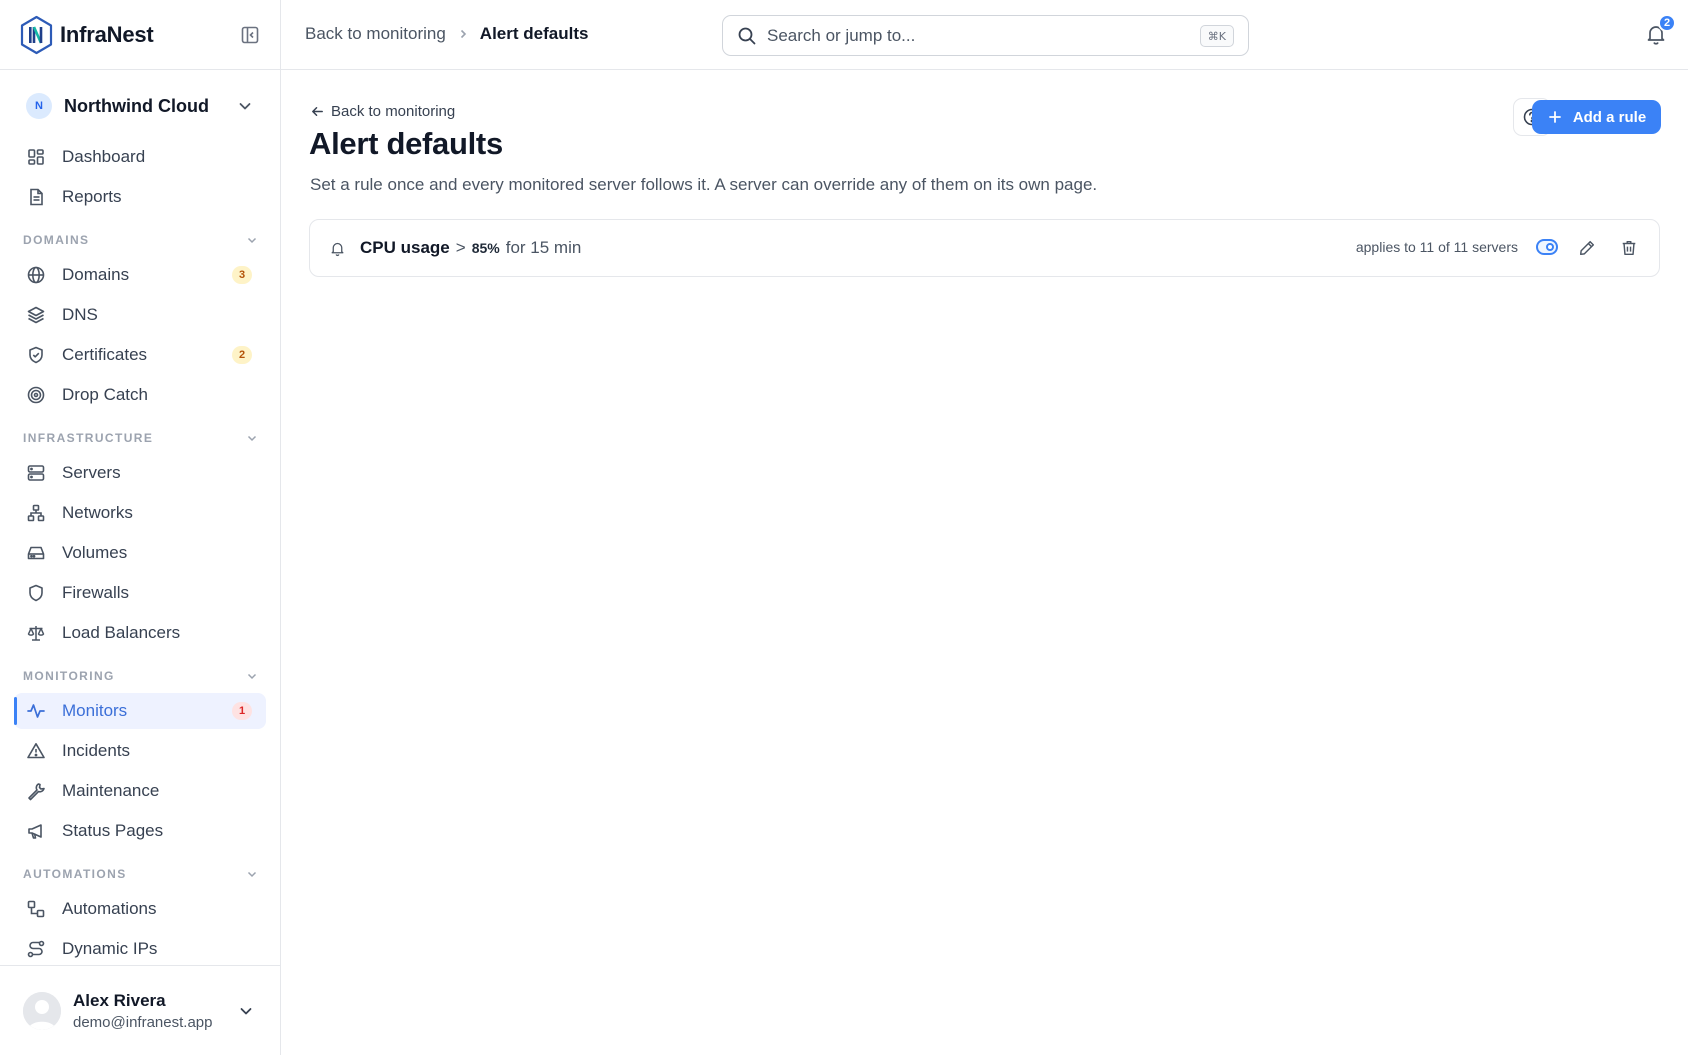 The image size is (1688, 1055). I want to click on sidebar-item-firewalls: Firewalls, so click(140, 593).